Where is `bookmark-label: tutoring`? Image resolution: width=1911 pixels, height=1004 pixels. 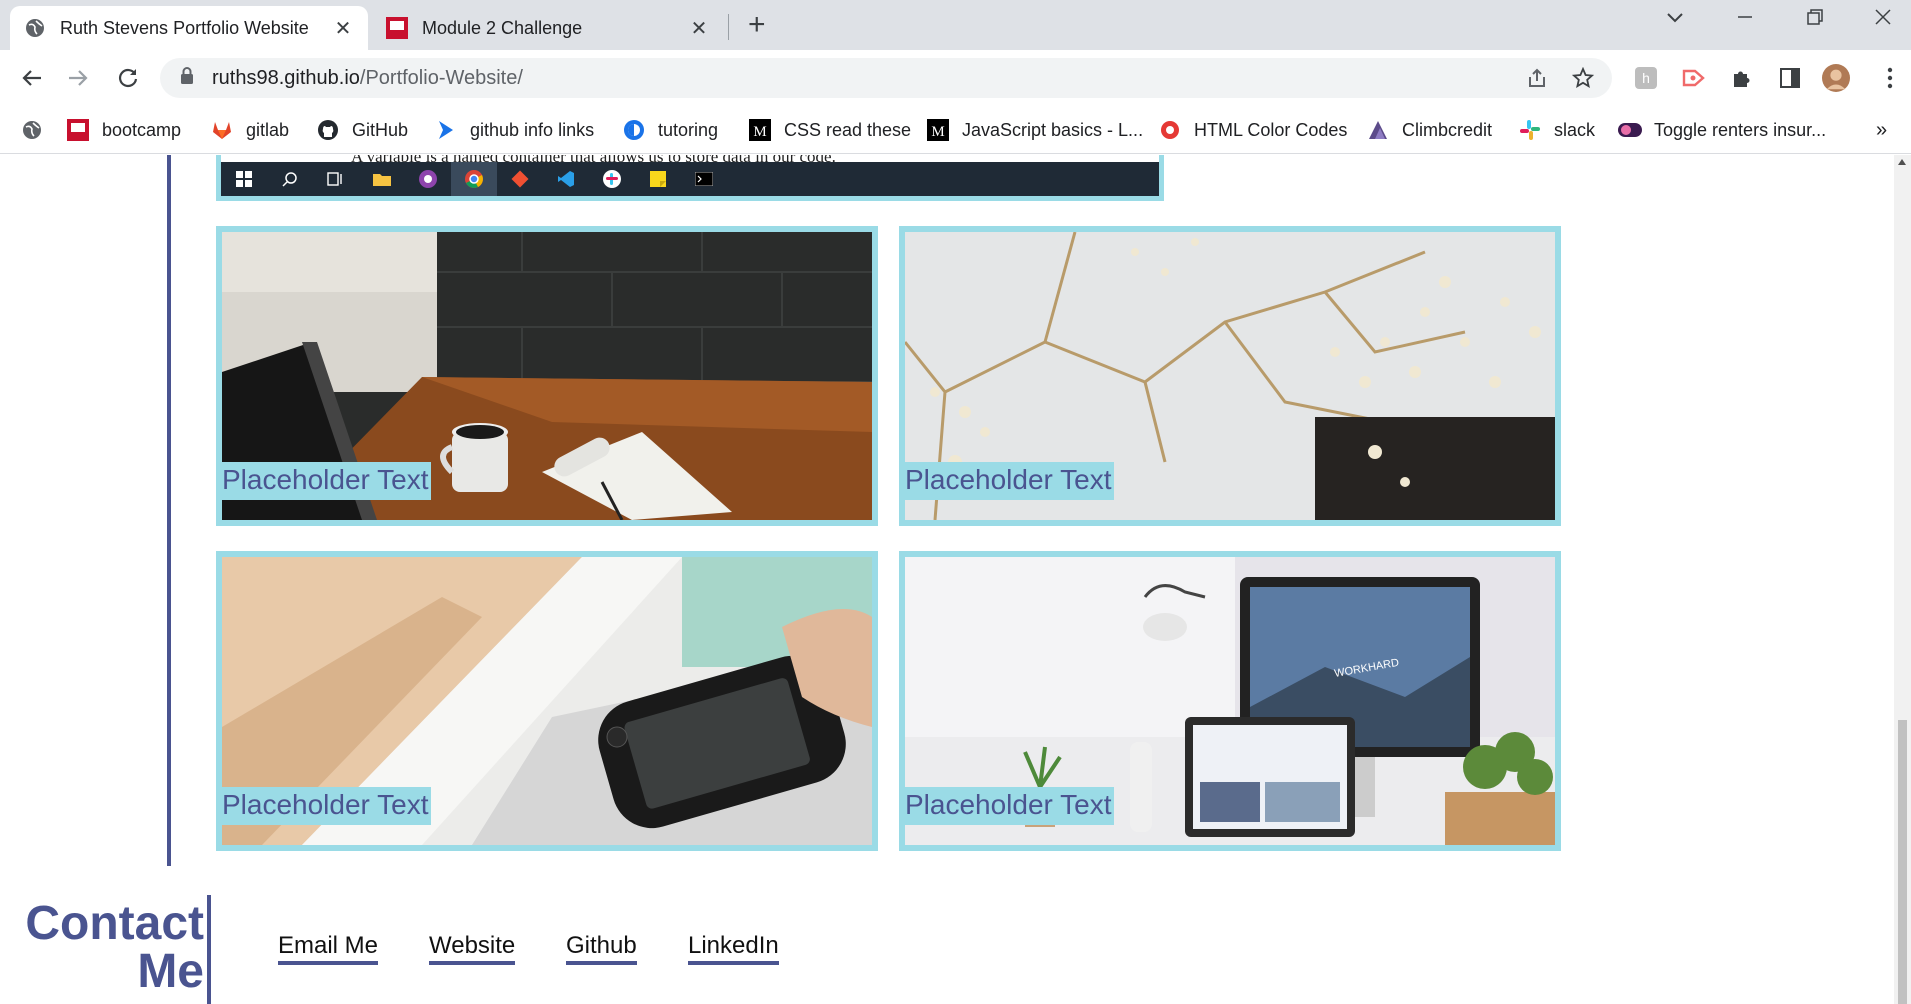
bookmark-label: tutoring is located at coordinates (688, 129).